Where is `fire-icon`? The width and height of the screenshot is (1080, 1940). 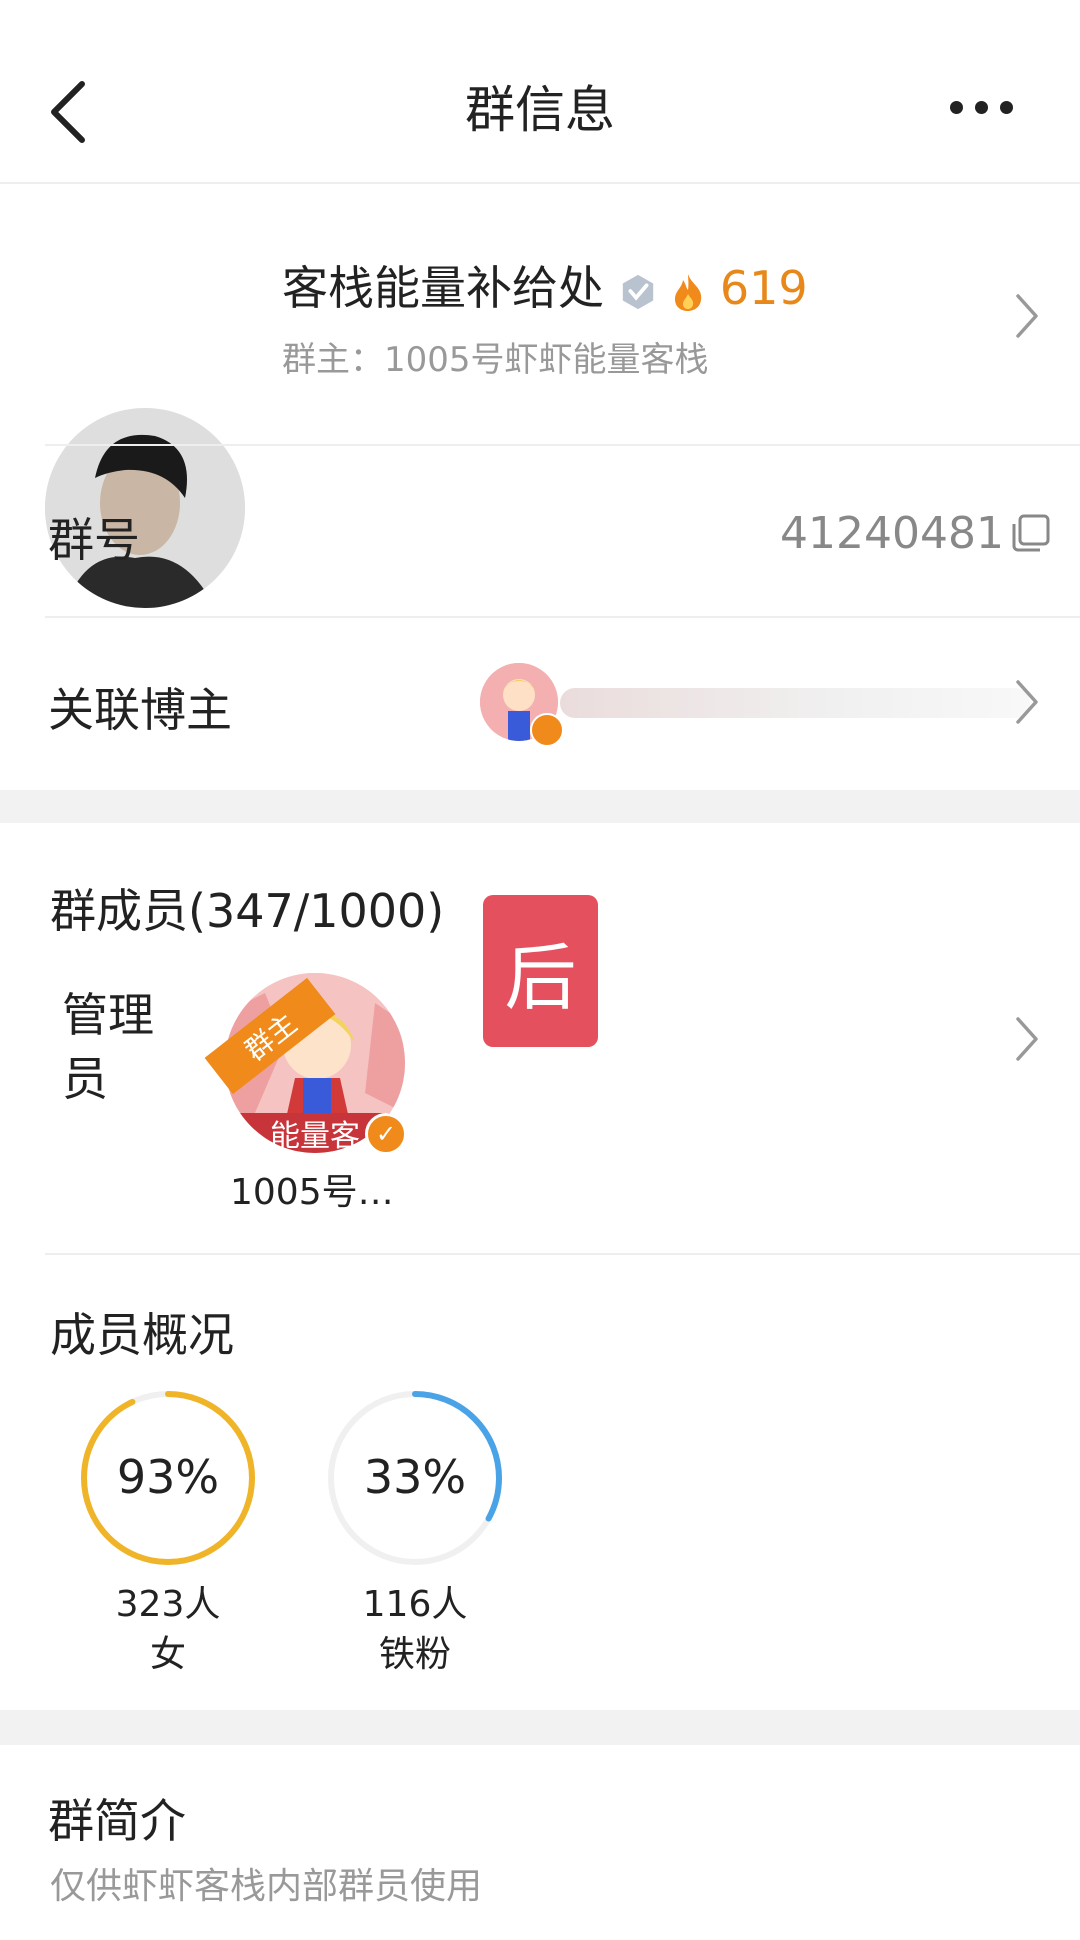
fire-icon is located at coordinates (688, 292).